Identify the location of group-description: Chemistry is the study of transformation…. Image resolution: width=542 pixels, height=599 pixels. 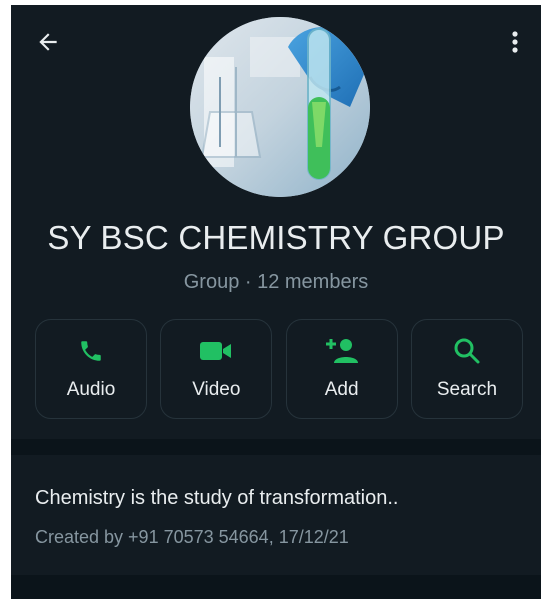
(217, 498).